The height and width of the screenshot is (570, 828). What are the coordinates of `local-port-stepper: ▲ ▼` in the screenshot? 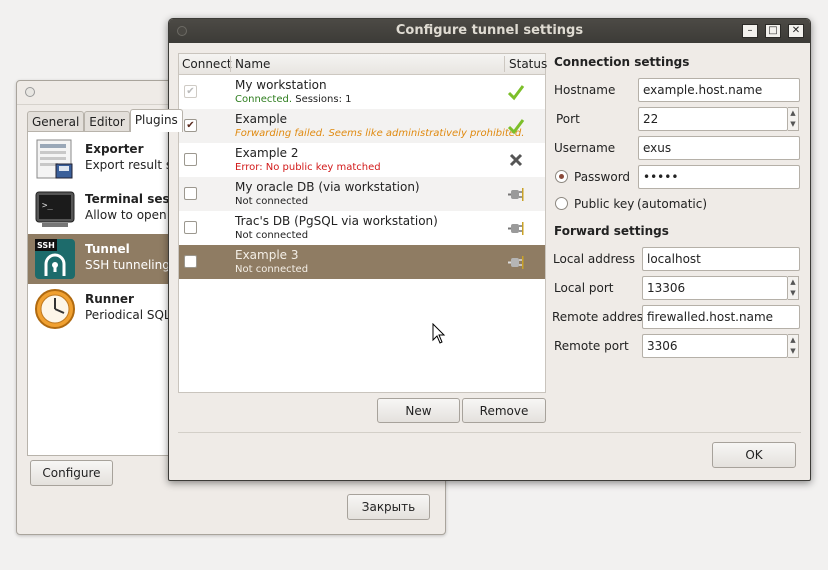 It's located at (793, 288).